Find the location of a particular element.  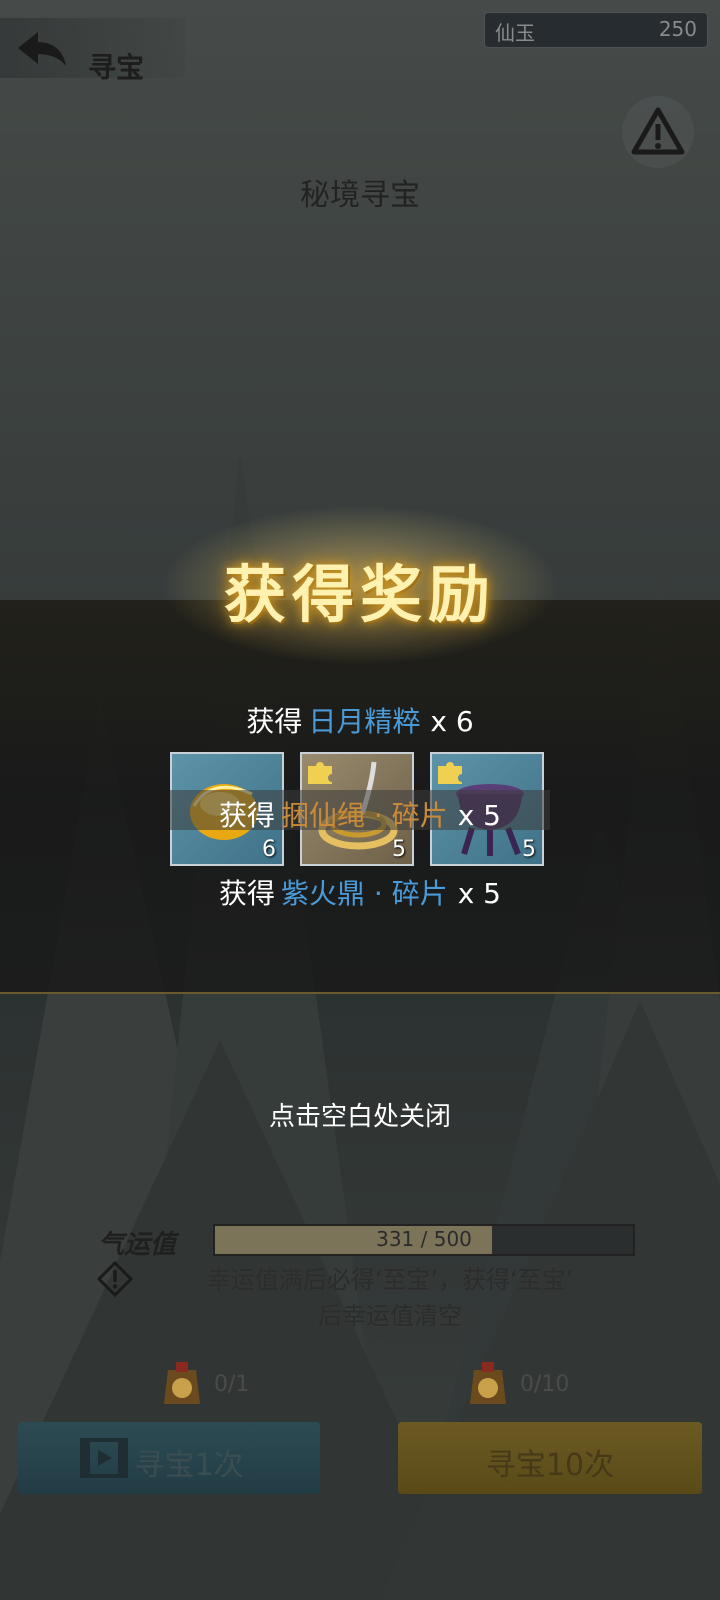

currency-display: 仙玉 250 is located at coordinates (596, 30).